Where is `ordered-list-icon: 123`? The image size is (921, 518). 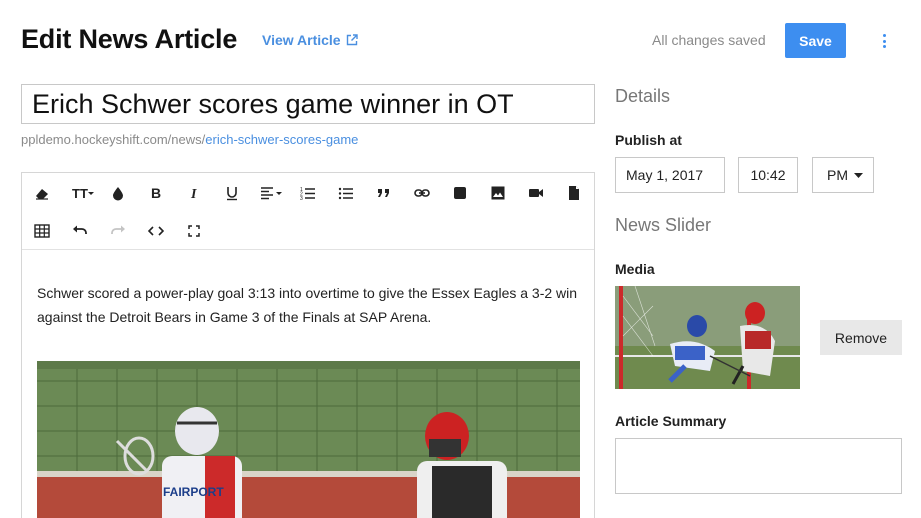
ordered-list-icon: 123 is located at coordinates (308, 193).